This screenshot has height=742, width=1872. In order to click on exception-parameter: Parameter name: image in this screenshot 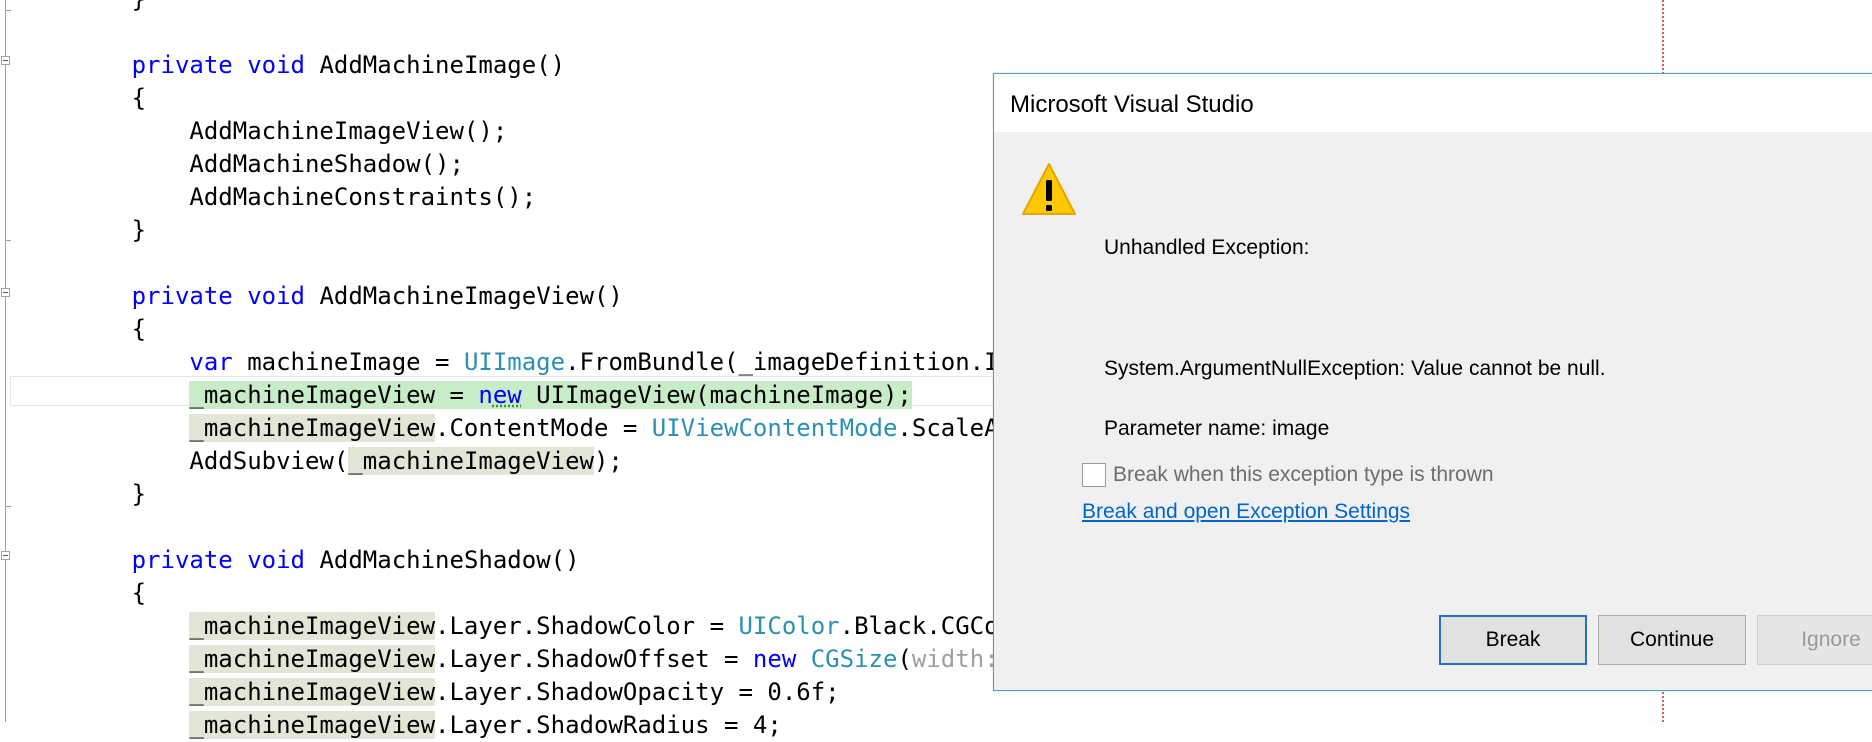, I will do `click(1217, 428)`.